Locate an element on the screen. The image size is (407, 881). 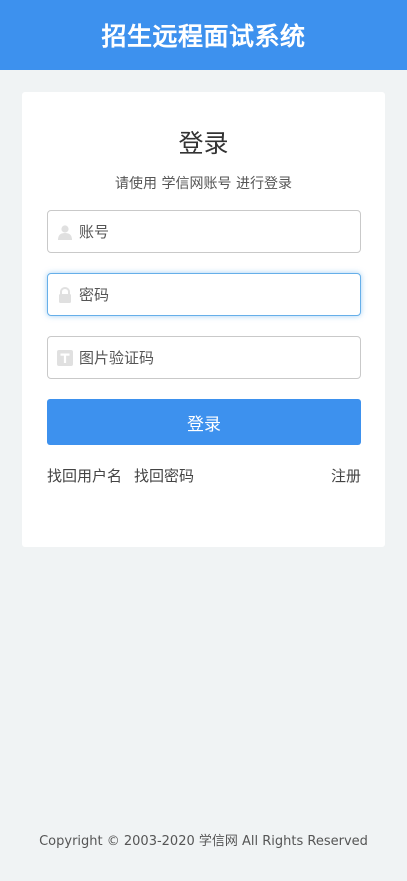
login-title: 登录 is located at coordinates (203, 143).